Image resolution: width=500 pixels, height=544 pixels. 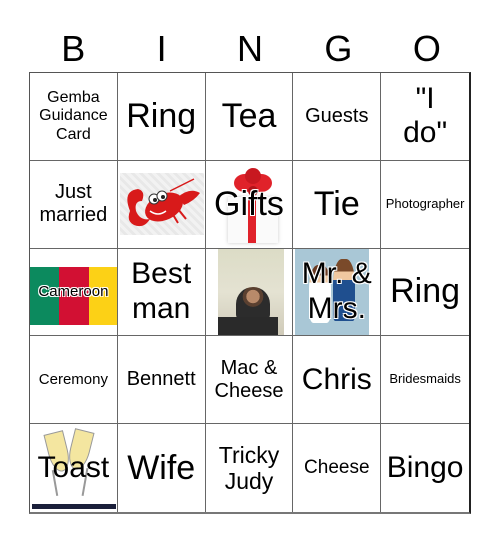 I want to click on bingo-cell-best-man: Best man, so click(x=161, y=292).